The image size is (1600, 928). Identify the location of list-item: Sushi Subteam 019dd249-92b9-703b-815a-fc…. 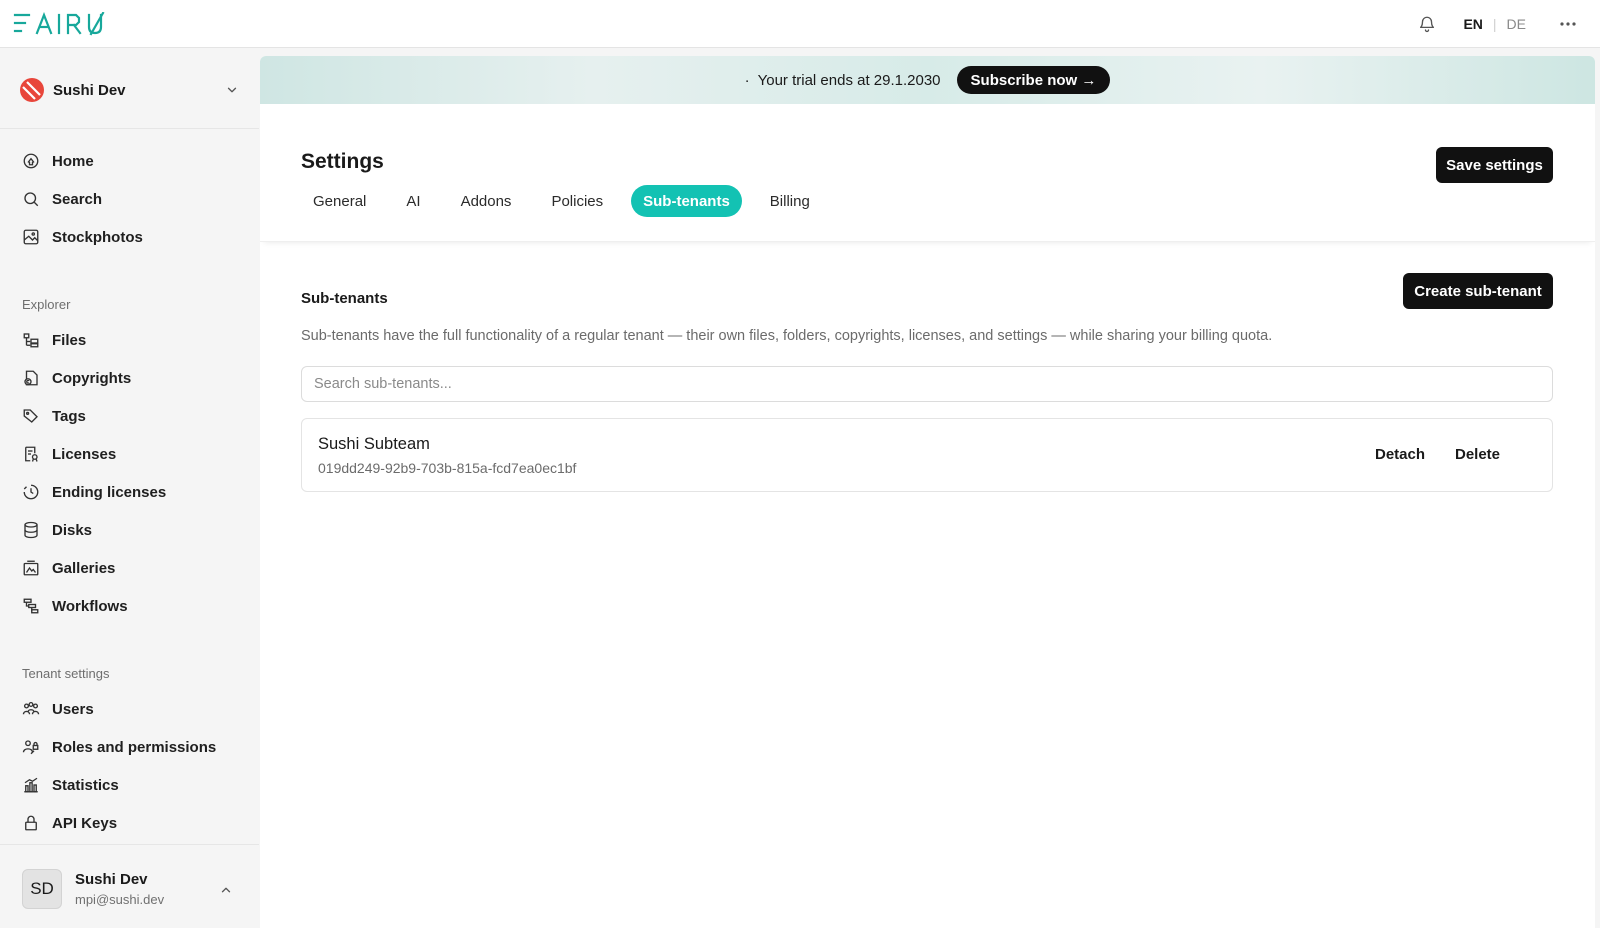
(927, 455).